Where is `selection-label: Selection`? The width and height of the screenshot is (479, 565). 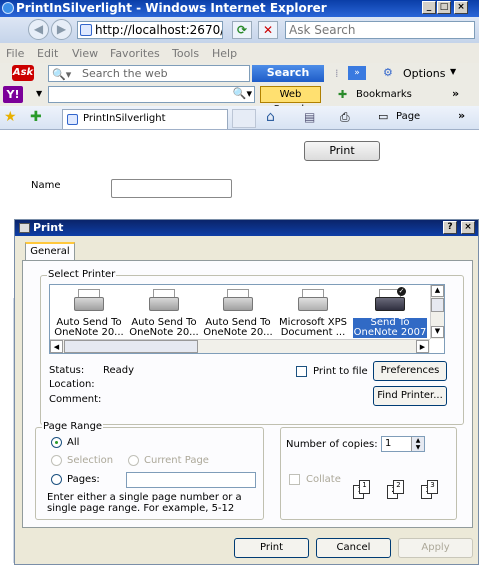 selection-label: Selection is located at coordinates (90, 460).